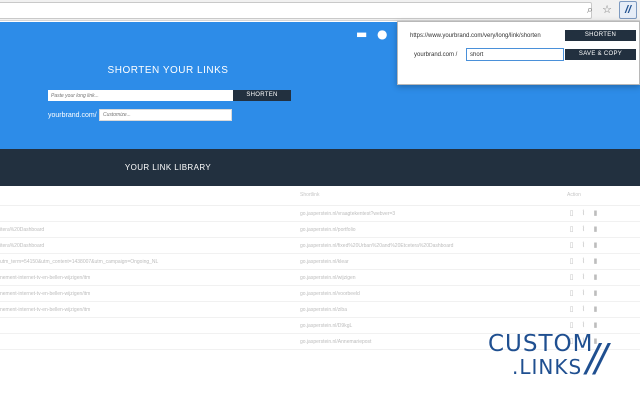 The image size is (640, 400). I want to click on library-header: YOUR LINK LIBRARY, so click(320, 167).